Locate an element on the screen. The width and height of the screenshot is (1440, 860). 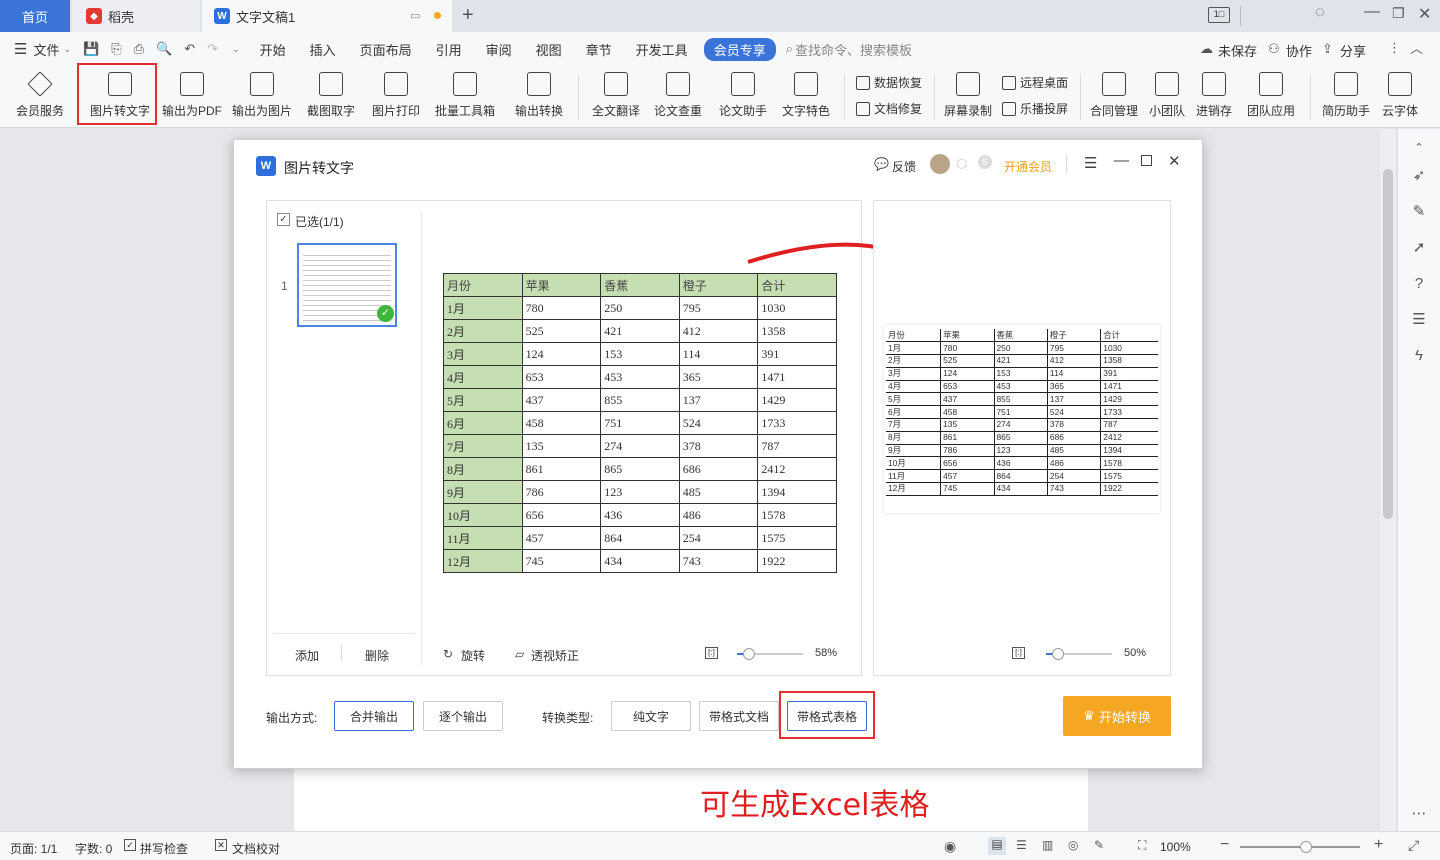
avatar is located at coordinates (940, 164).